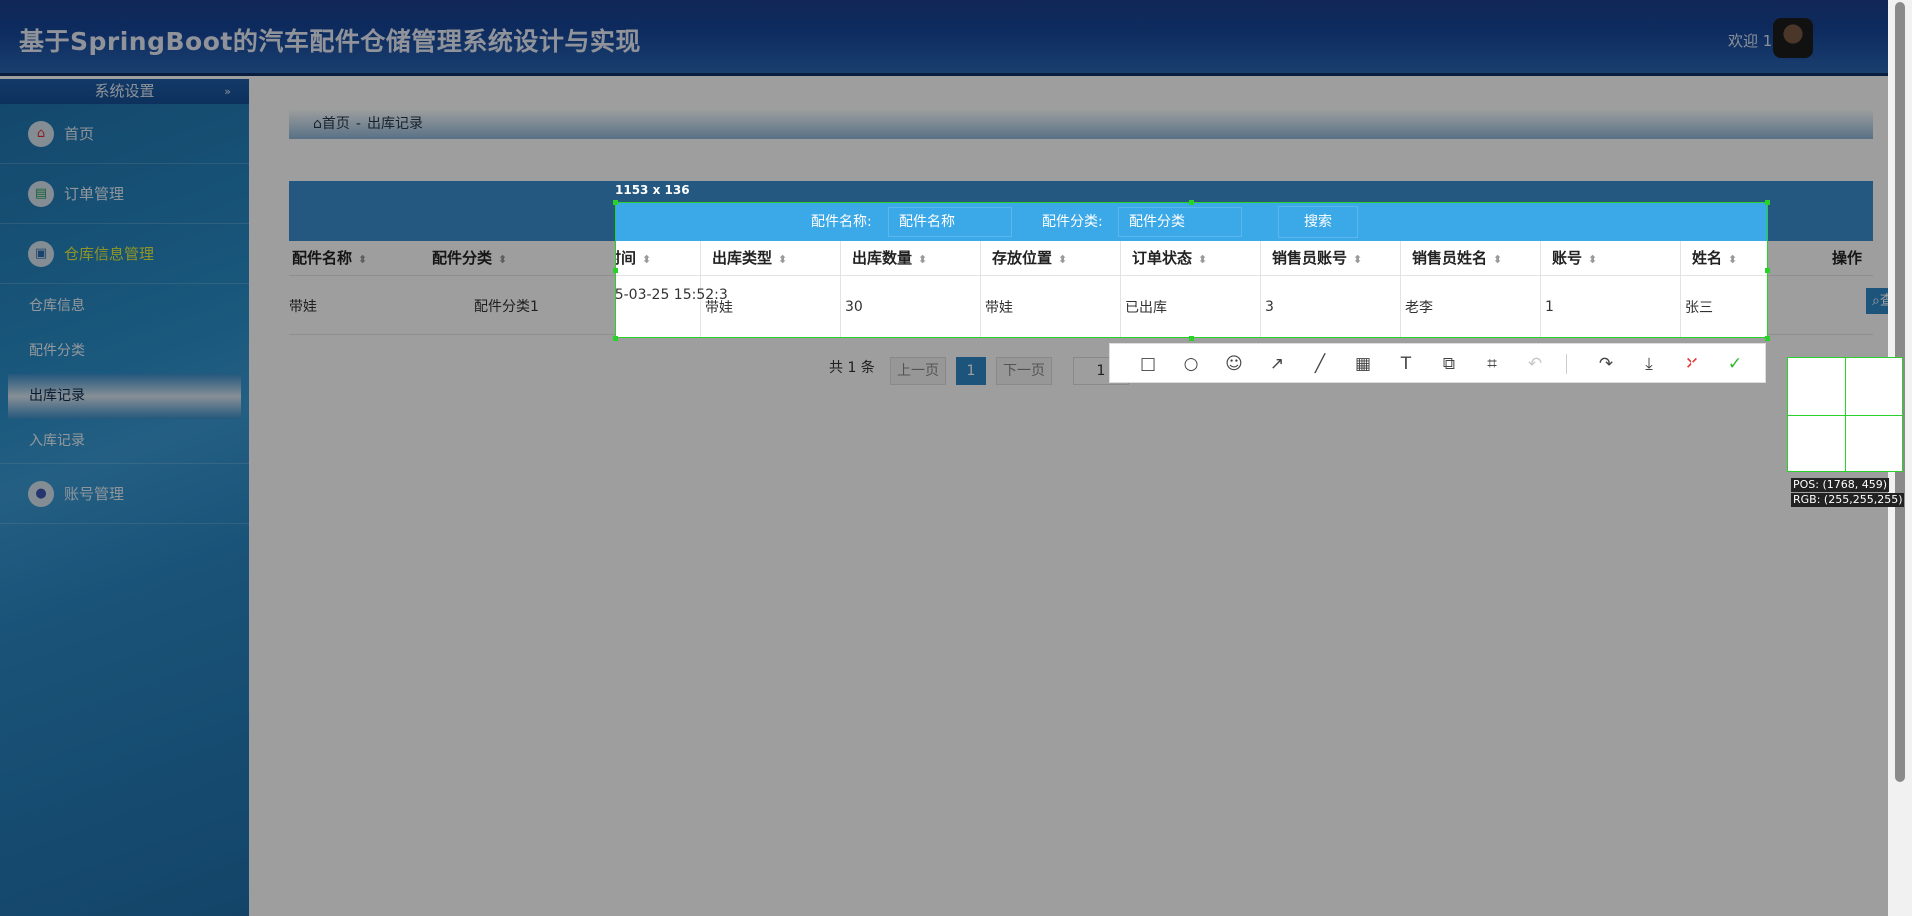 The height and width of the screenshot is (916, 1912). What do you see at coordinates (1714, 258) in the screenshot?
I see `col-header-name: 姓名 ⬍` at bounding box center [1714, 258].